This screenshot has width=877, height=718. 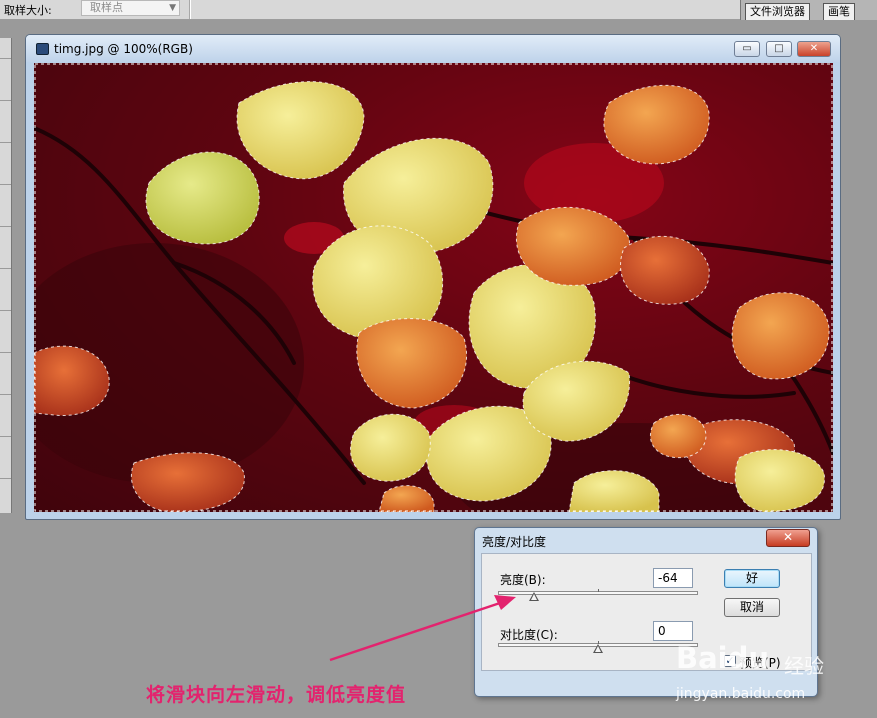 What do you see at coordinates (673, 578) in the screenshot?
I see `brightness-input: -64` at bounding box center [673, 578].